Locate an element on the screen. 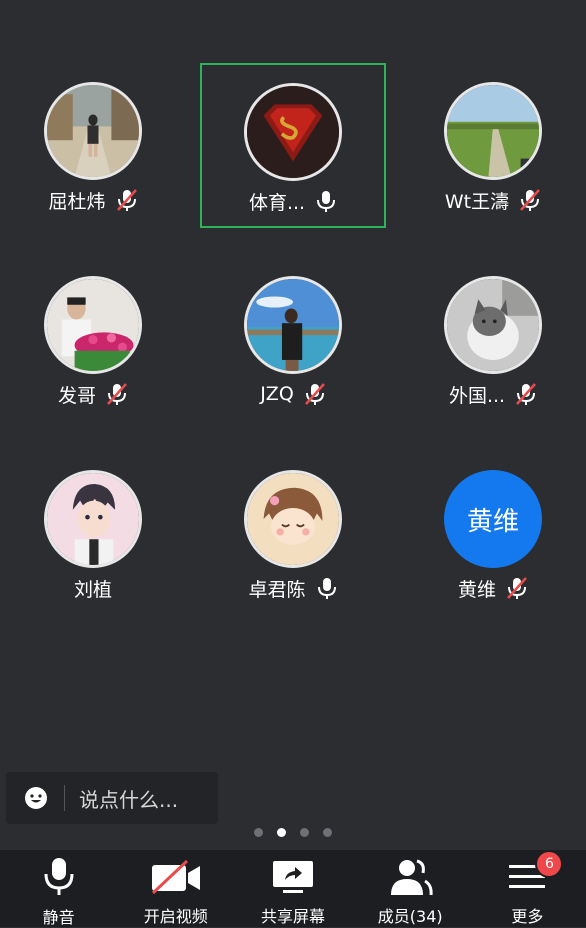 This screenshot has width=586, height=928. participant-tile: 卓君陈 is located at coordinates (293, 532).